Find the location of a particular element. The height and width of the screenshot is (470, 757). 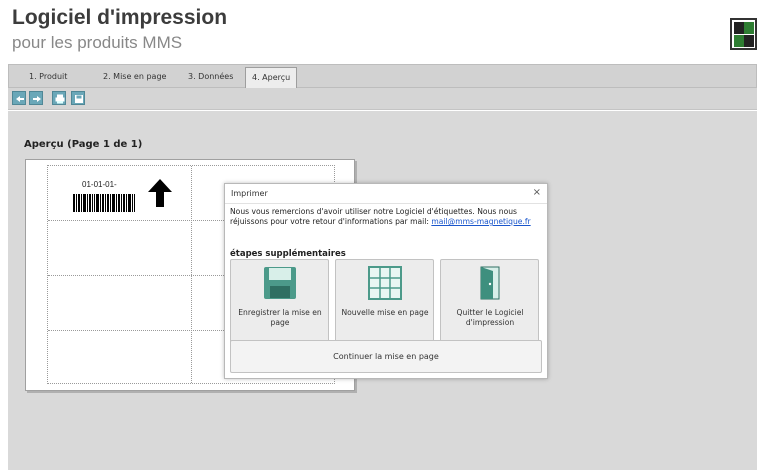

dialog-title: Imprimer is located at coordinates (249, 193).